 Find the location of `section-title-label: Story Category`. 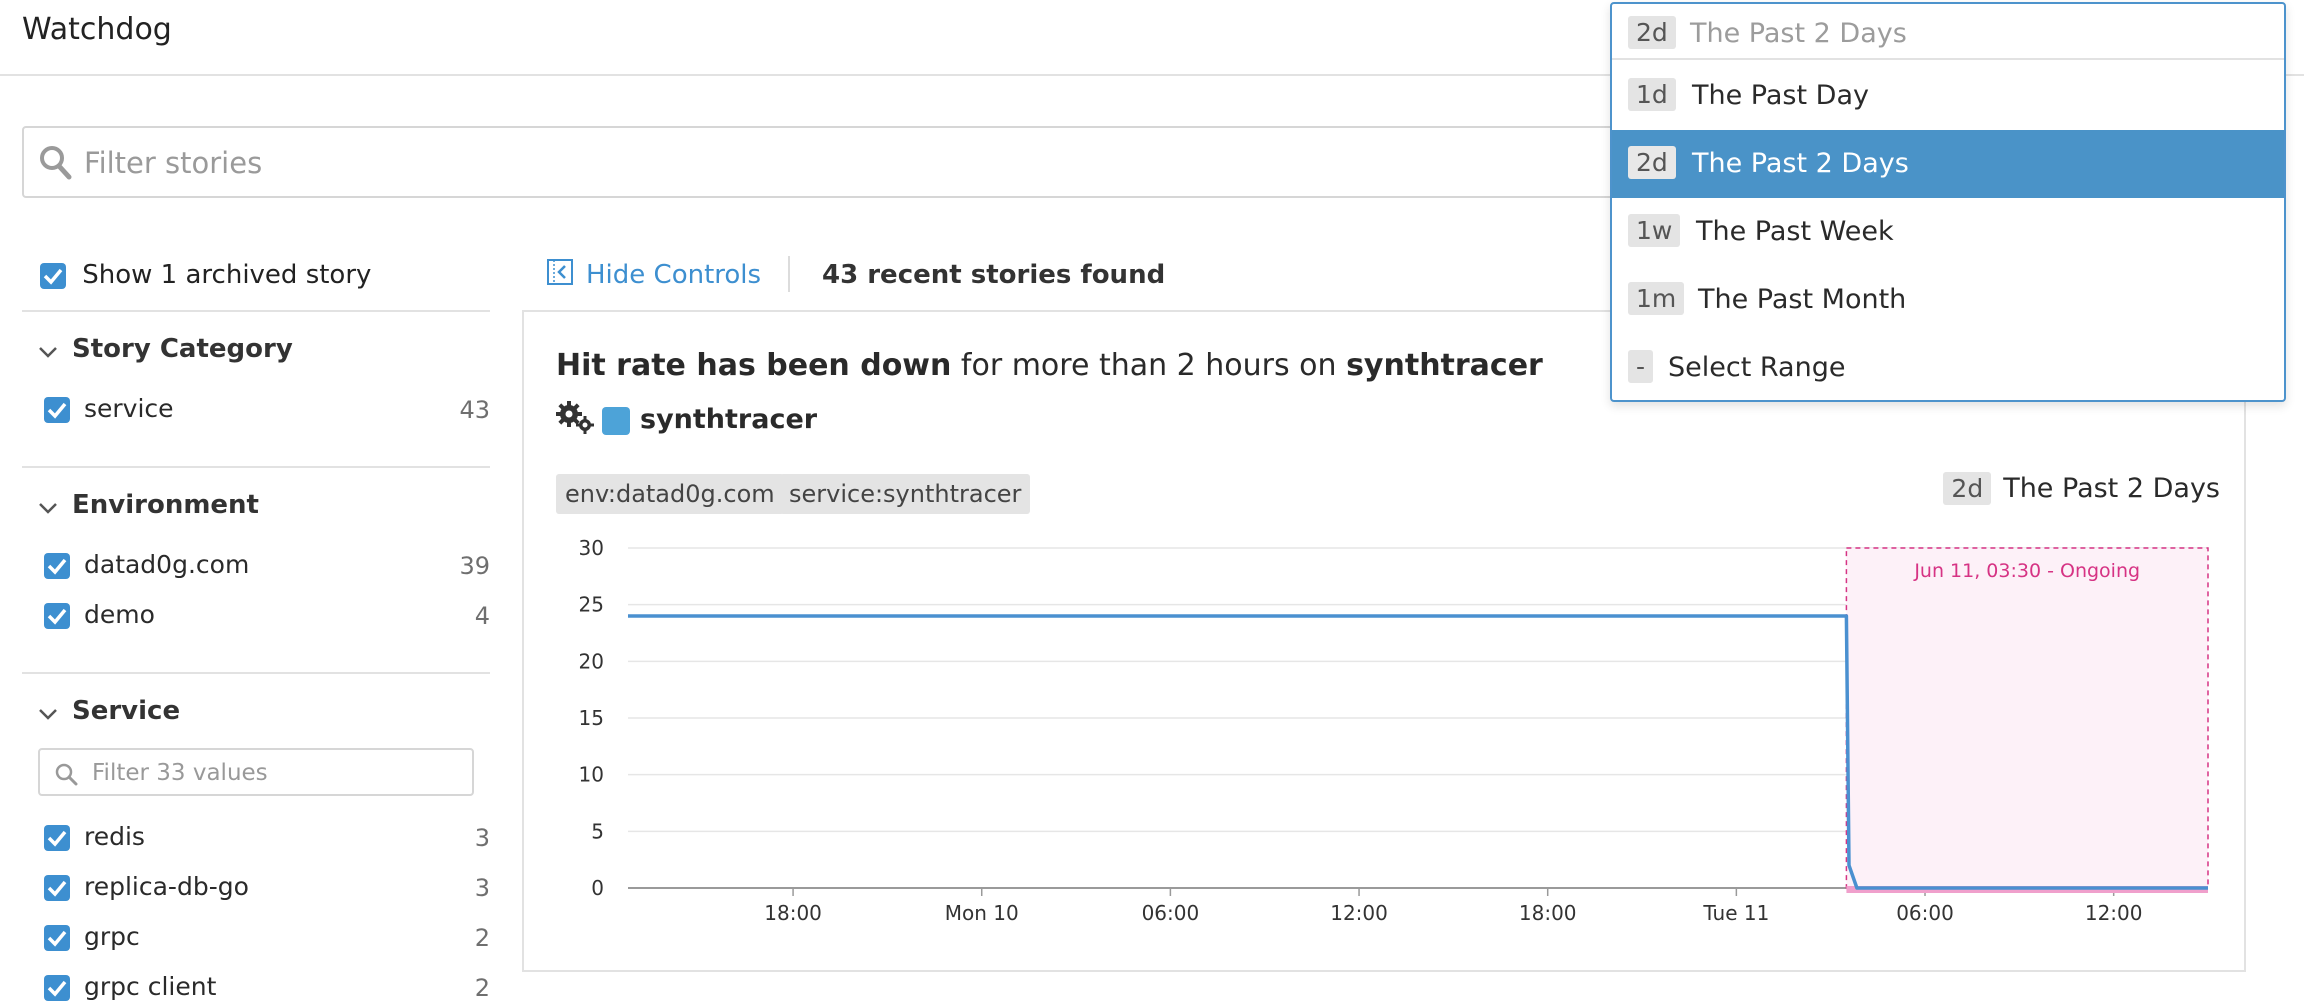

section-title-label: Story Category is located at coordinates (182, 349).